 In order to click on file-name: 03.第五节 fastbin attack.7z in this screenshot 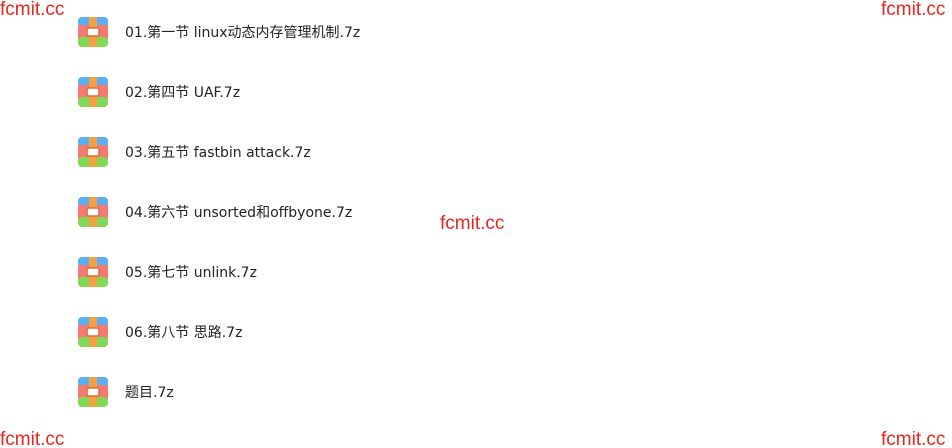, I will do `click(218, 153)`.